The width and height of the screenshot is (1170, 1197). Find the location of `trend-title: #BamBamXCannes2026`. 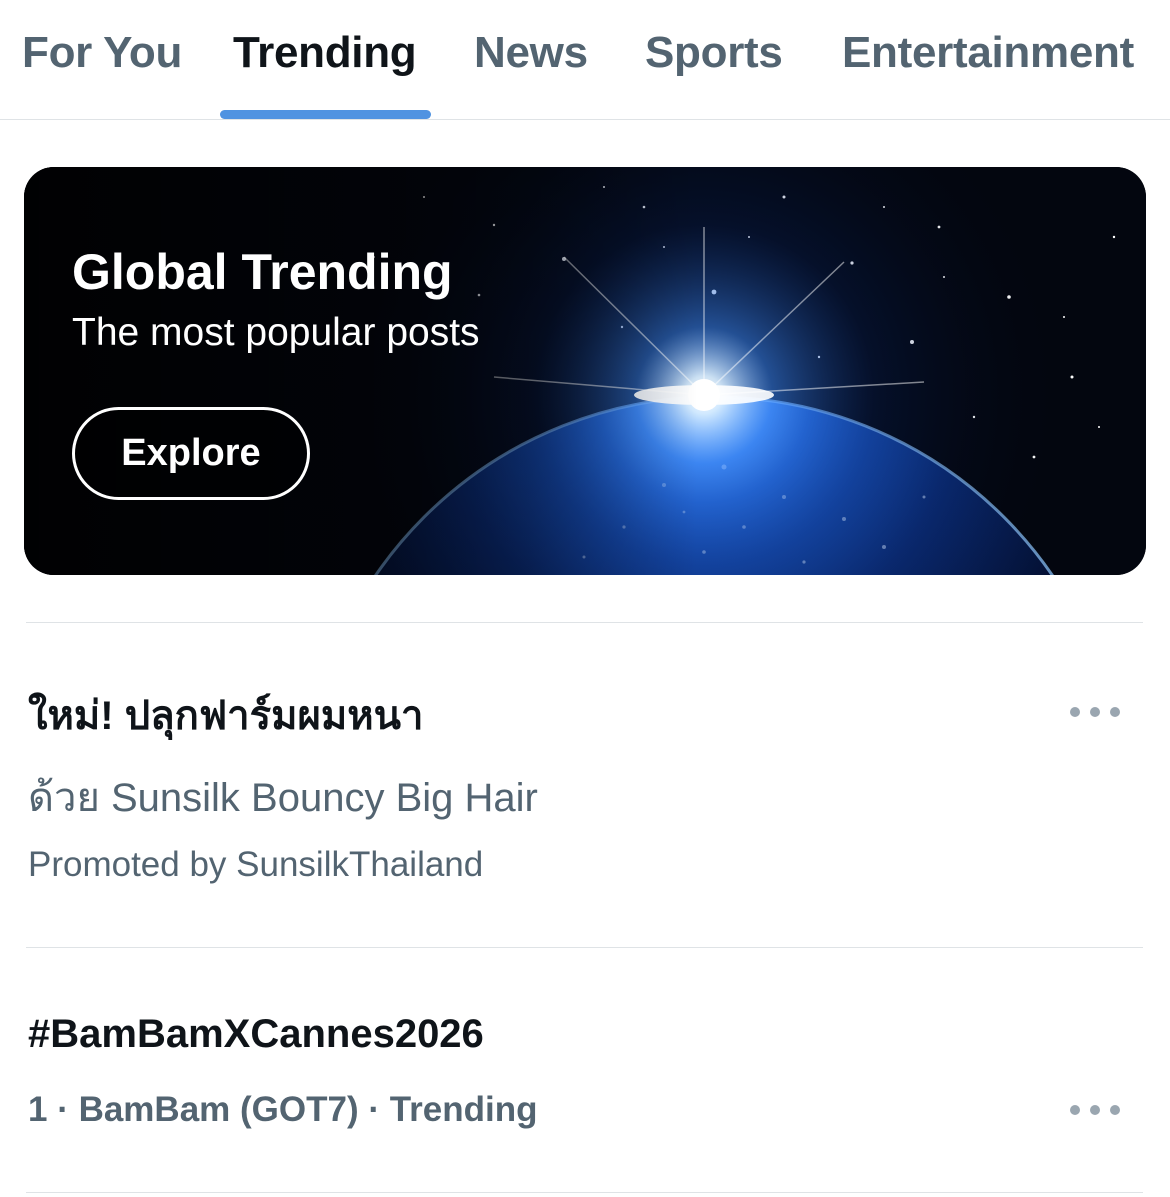

trend-title: #BamBamXCannes2026 is located at coordinates (256, 1034).